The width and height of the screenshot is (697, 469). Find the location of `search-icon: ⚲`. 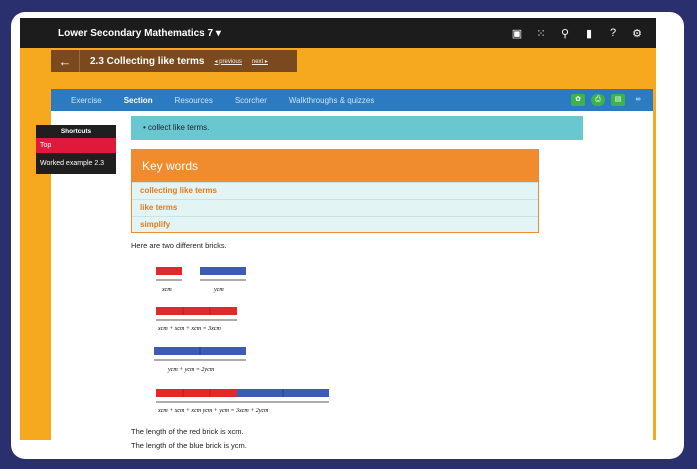

search-icon: ⚲ is located at coordinates (565, 33).